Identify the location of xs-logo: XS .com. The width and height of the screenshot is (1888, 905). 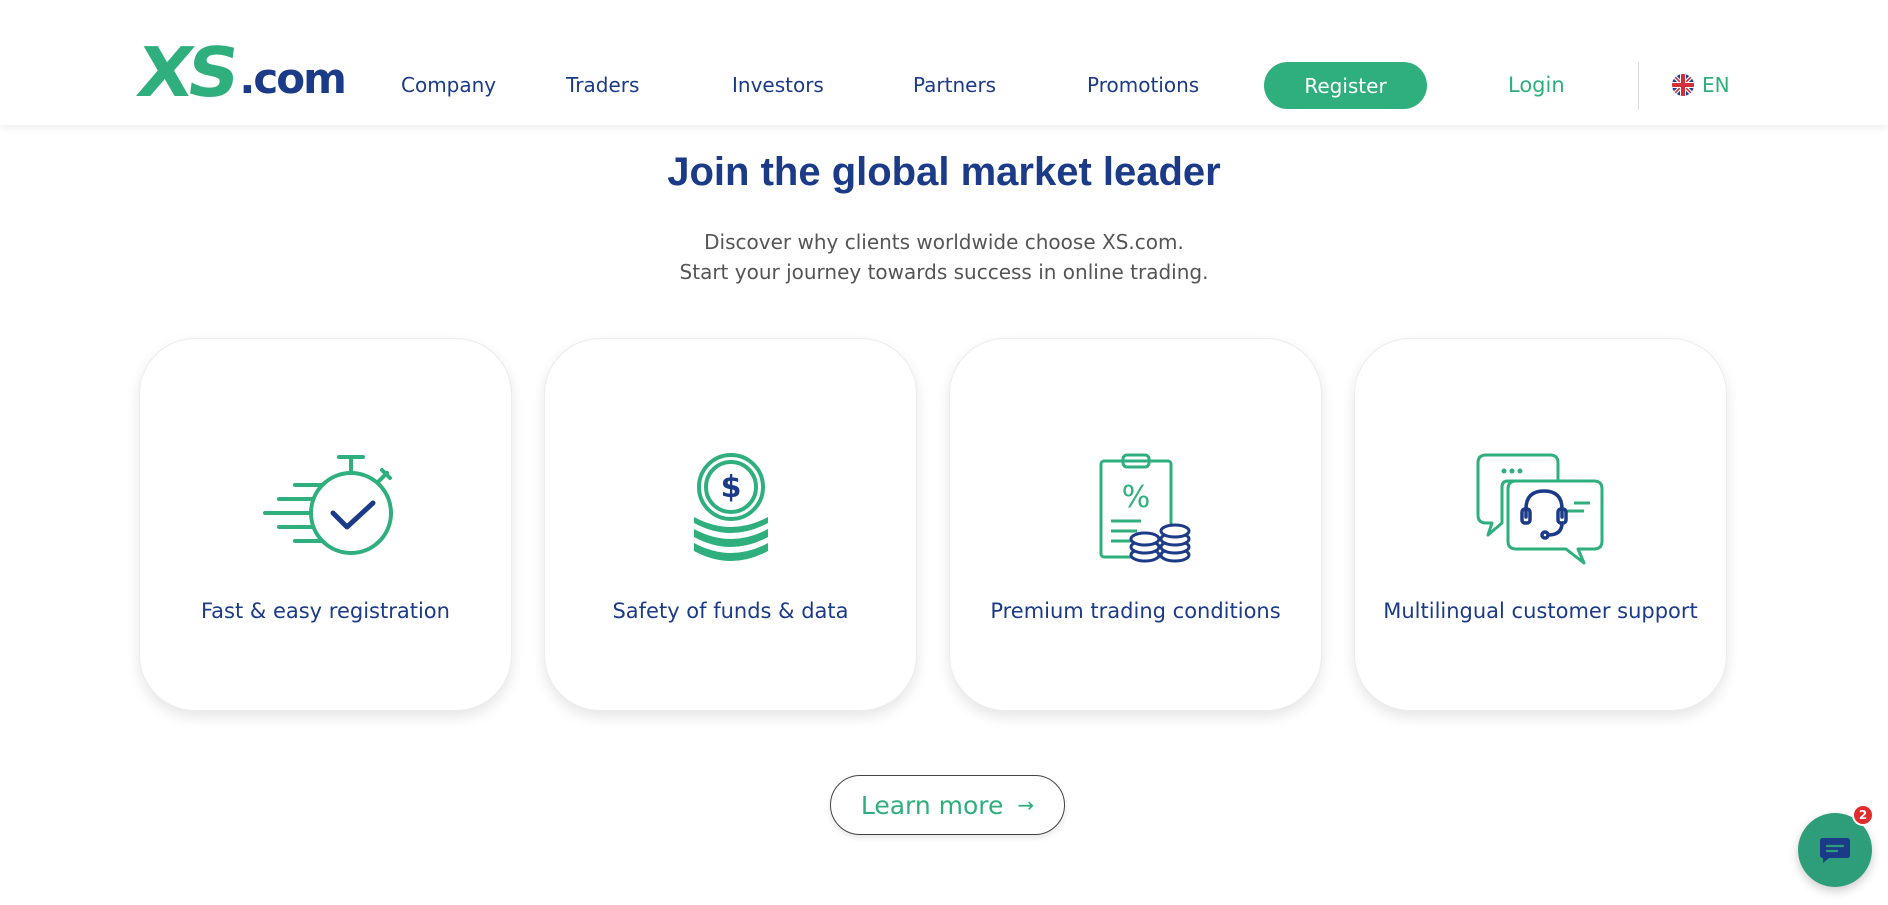
(244, 72).